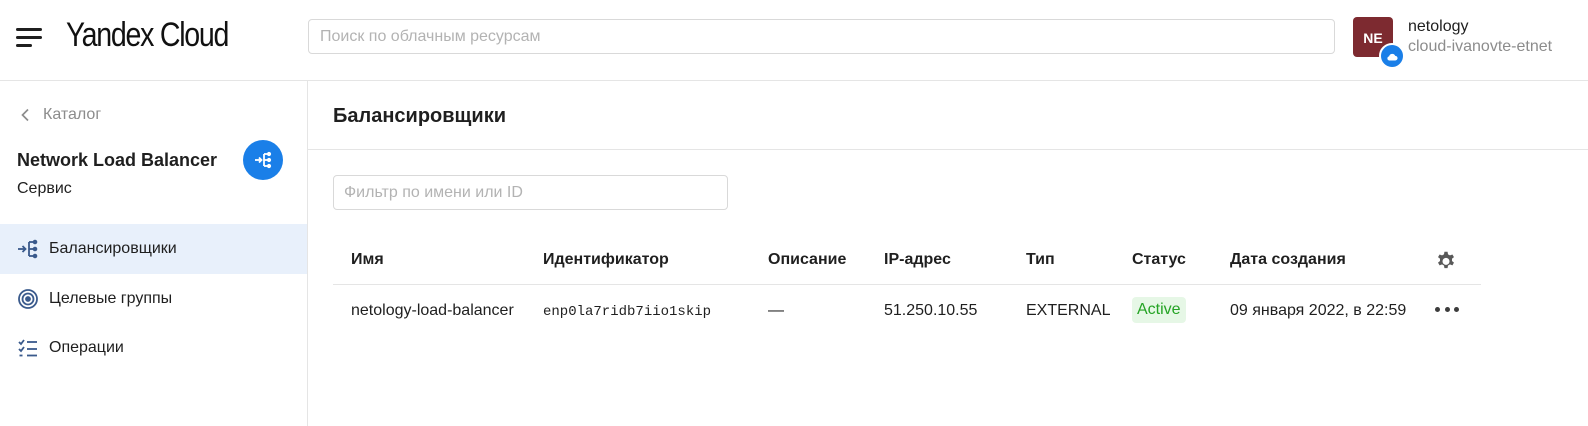 The width and height of the screenshot is (1588, 426). I want to click on chevron-left-icon, so click(25, 115).